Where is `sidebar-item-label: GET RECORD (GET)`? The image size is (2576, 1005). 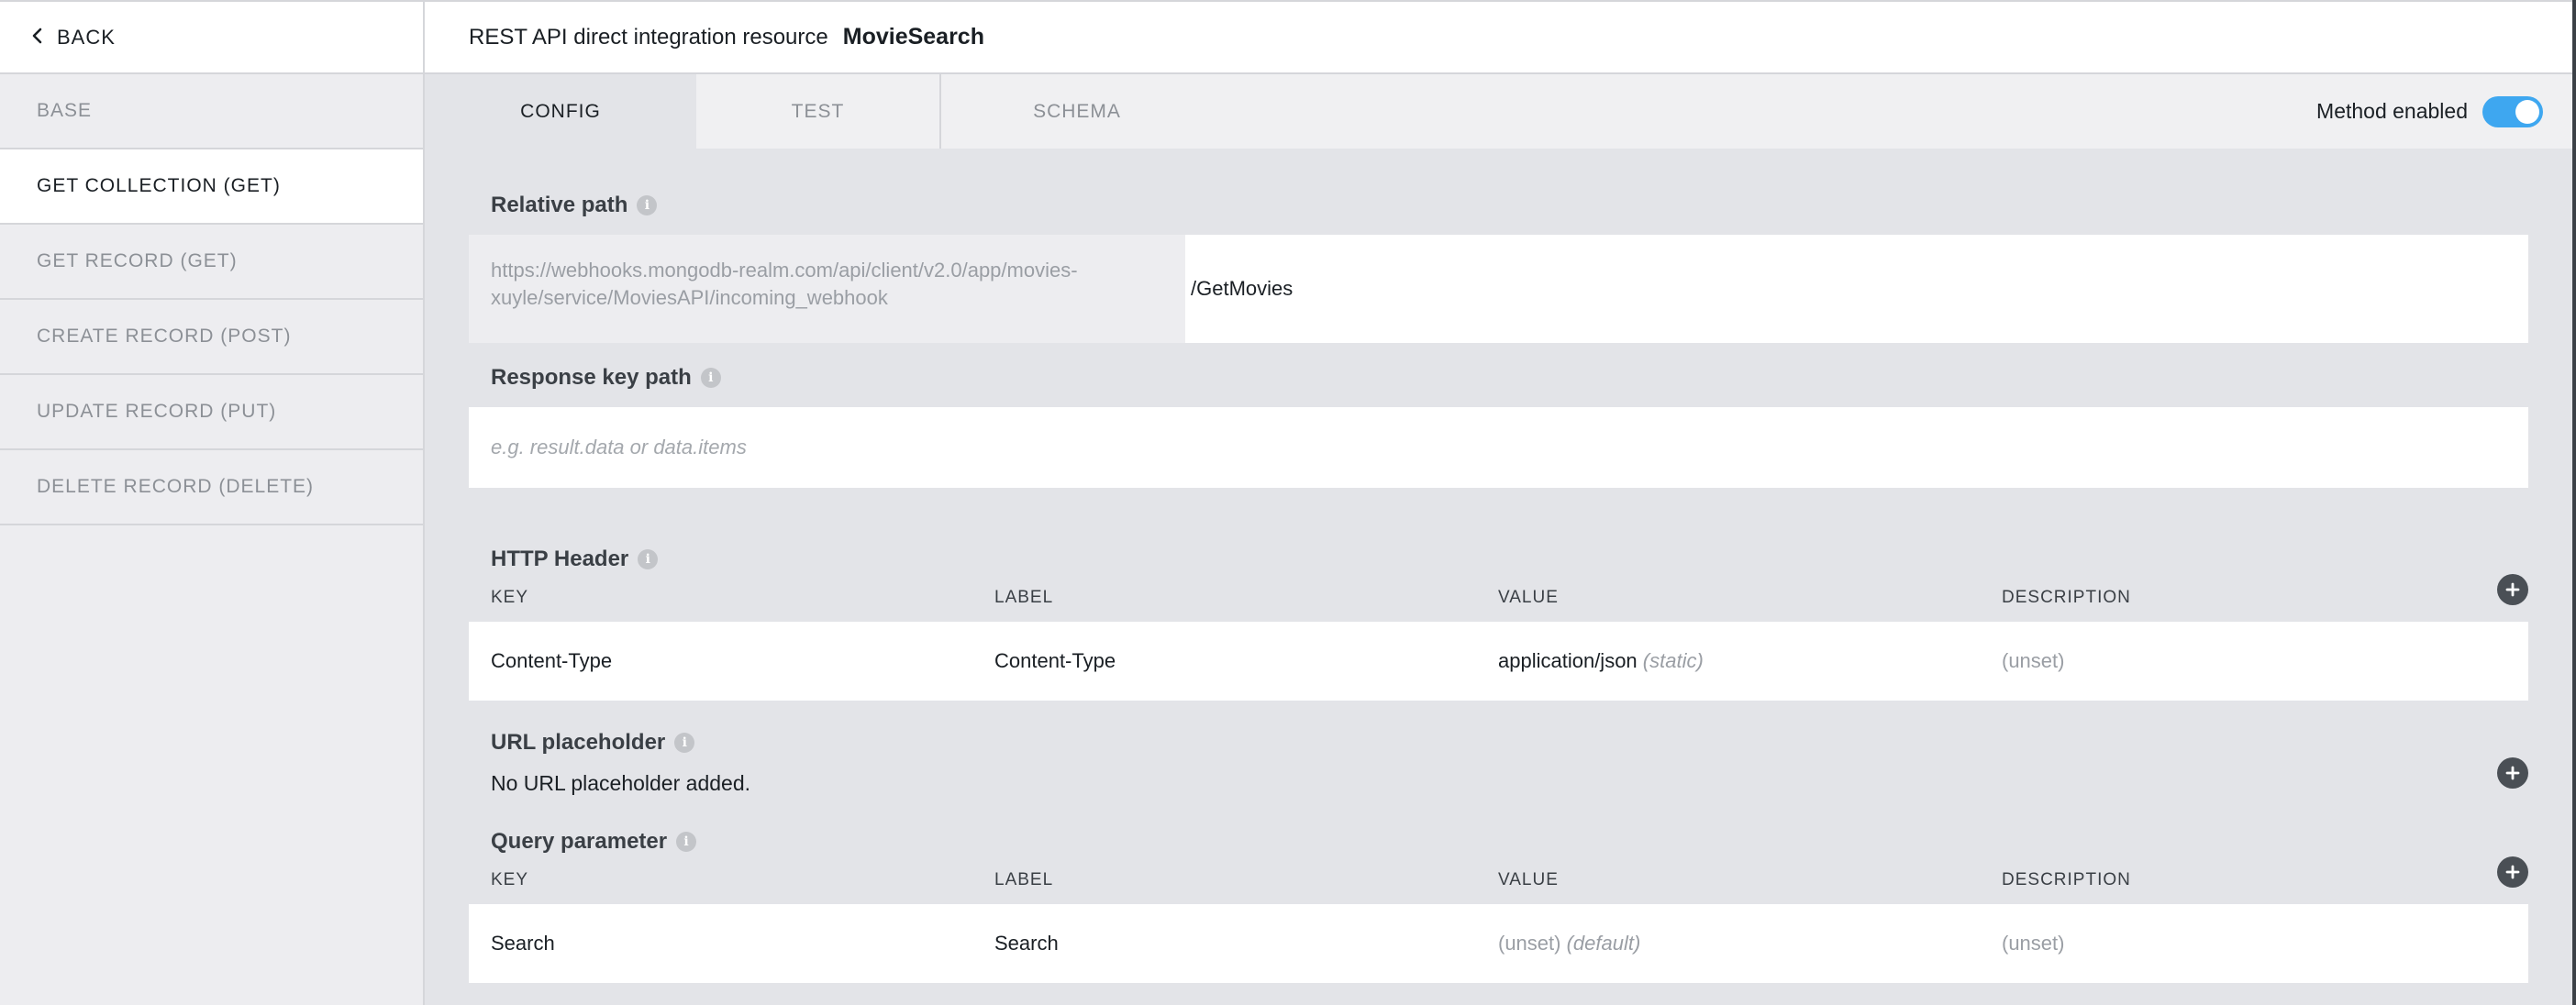
sidebar-item-label: GET RECORD (GET) is located at coordinates (137, 260).